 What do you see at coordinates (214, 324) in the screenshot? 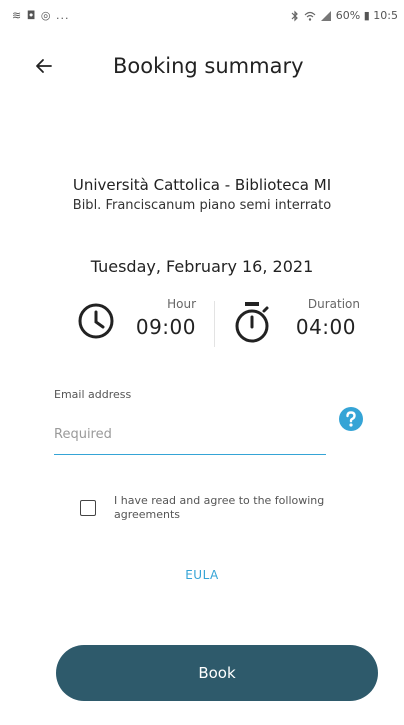
I see `time-divider` at bounding box center [214, 324].